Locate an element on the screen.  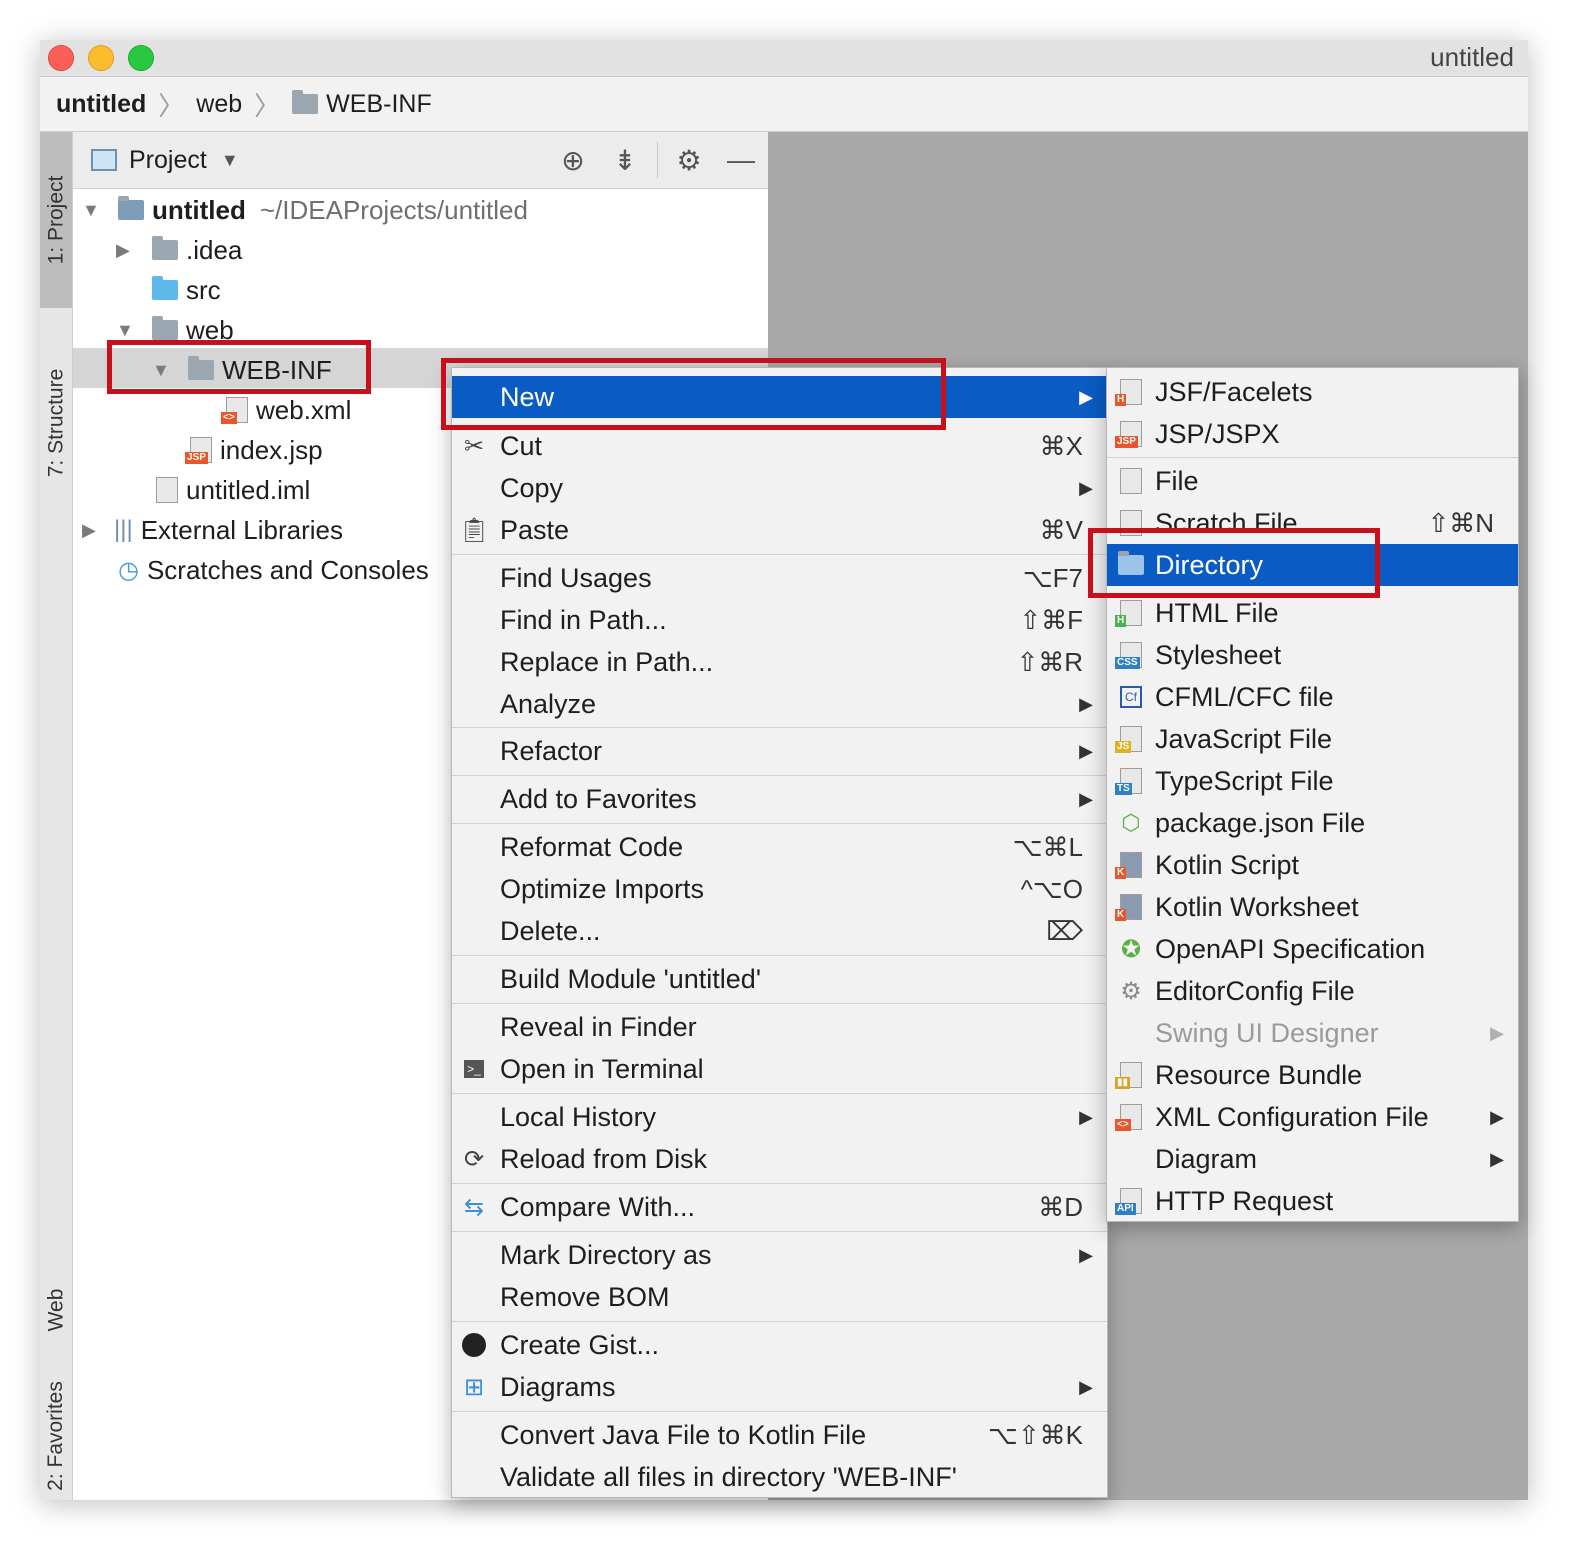
gear-icon: ⚙ is located at coordinates (689, 160).